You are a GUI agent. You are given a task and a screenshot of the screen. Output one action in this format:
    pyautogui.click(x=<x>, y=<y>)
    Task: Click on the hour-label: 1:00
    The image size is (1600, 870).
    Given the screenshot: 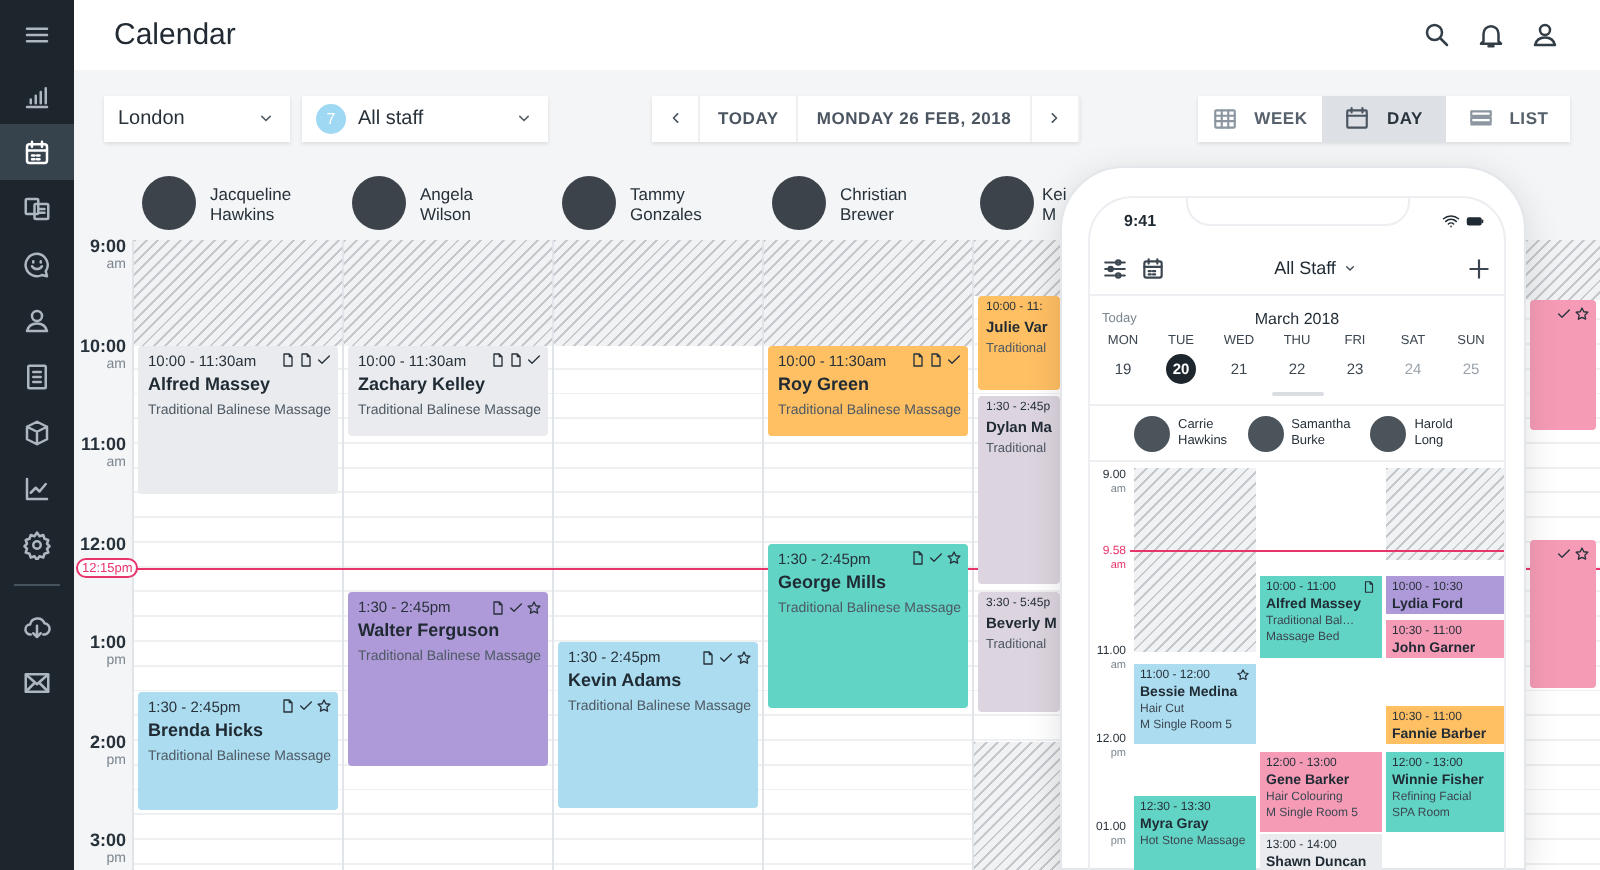 What is the action you would take?
    pyautogui.click(x=107, y=643)
    